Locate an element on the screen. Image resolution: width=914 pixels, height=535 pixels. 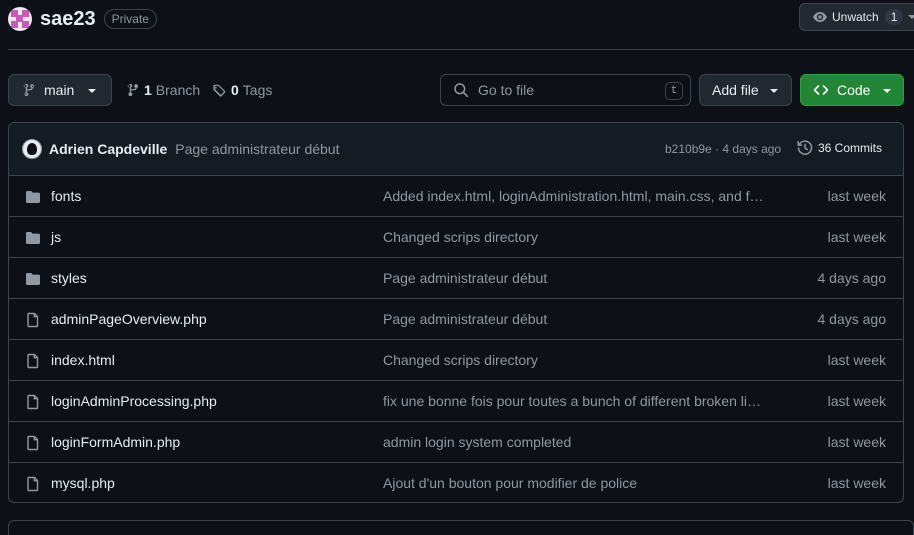
branches-link: 1 Branch is located at coordinates (163, 90).